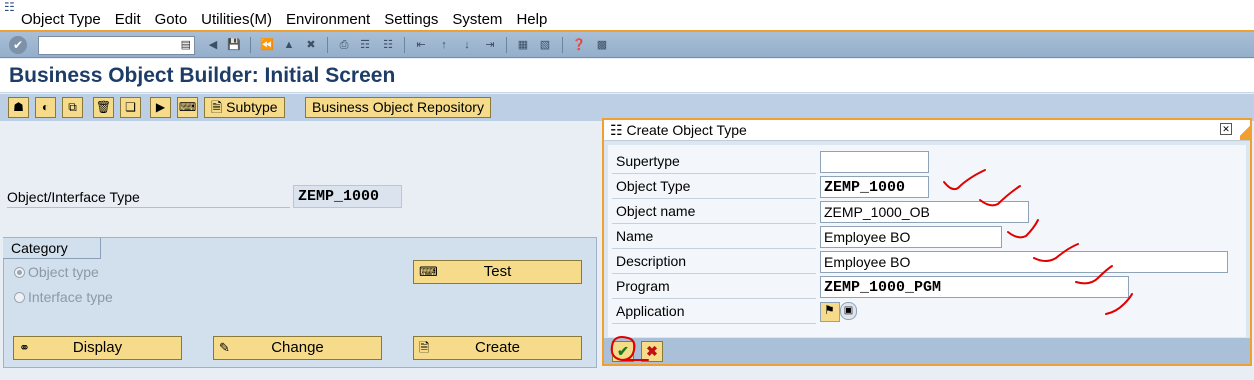 Image resolution: width=1254 pixels, height=380 pixels. Describe the element at coordinates (160, 107) in the screenshot. I see `generate-icon: ▶` at that location.